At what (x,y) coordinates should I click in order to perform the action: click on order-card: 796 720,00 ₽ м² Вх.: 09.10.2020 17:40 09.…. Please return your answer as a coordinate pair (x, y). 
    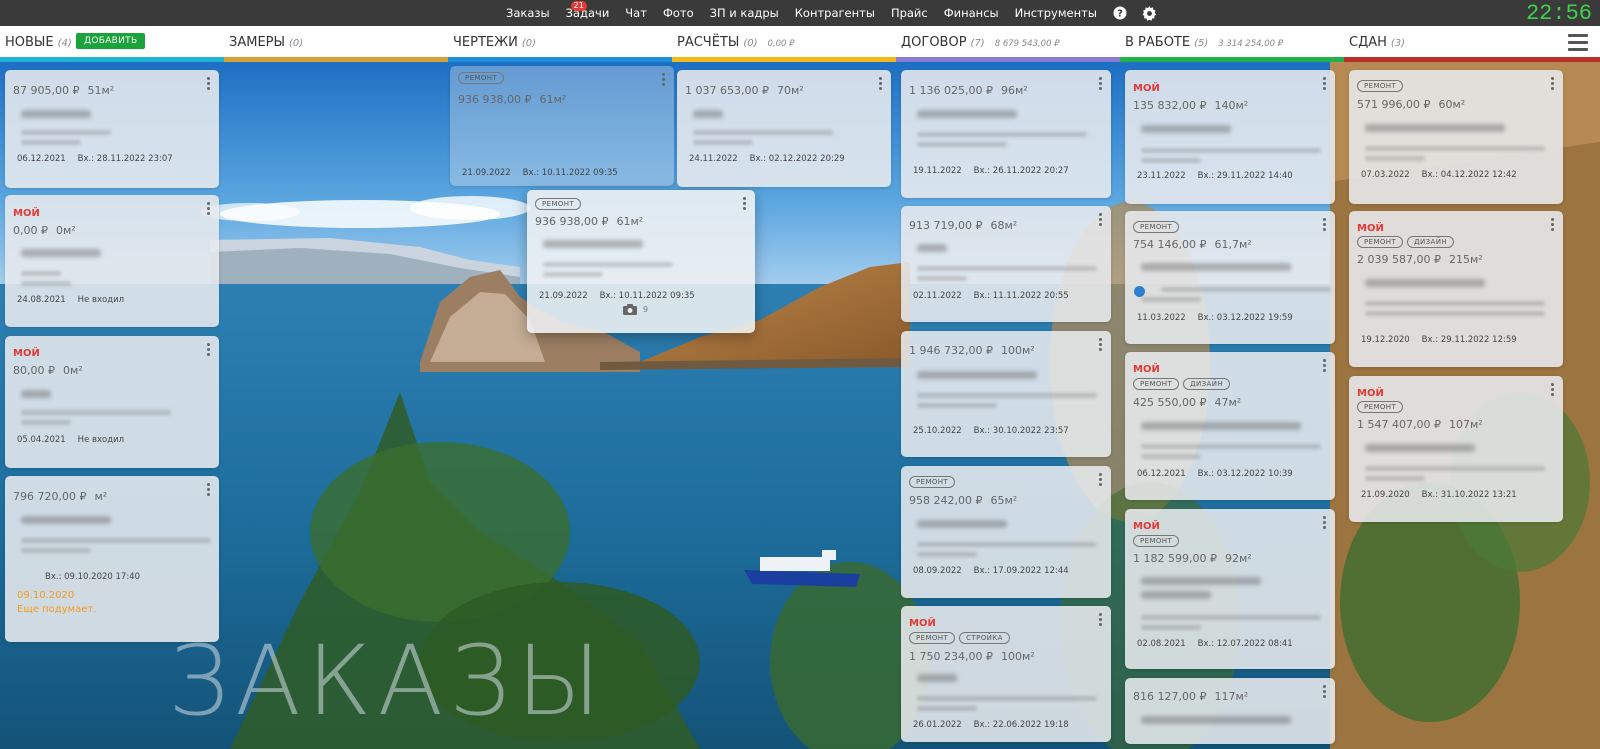
    Looking at the image, I should click on (112, 559).